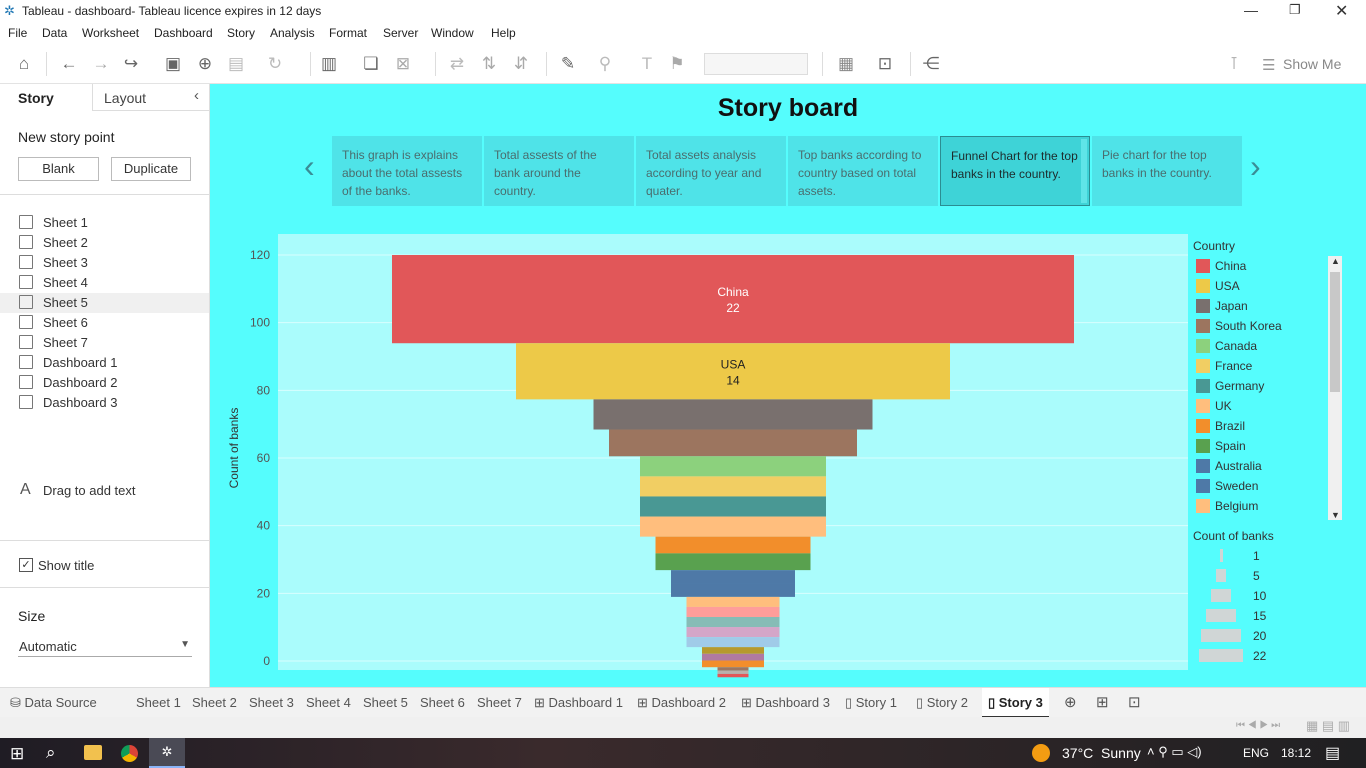 This screenshot has width=1366, height=768. I want to click on tab-sheet-2: Sheet 2, so click(214, 703).